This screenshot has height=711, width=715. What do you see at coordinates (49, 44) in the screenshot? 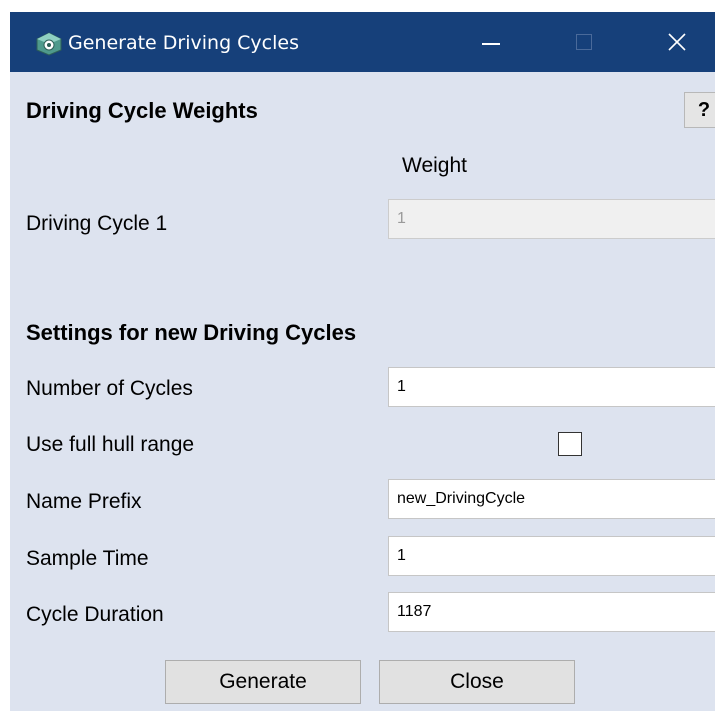
I see `app-cube-icon` at bounding box center [49, 44].